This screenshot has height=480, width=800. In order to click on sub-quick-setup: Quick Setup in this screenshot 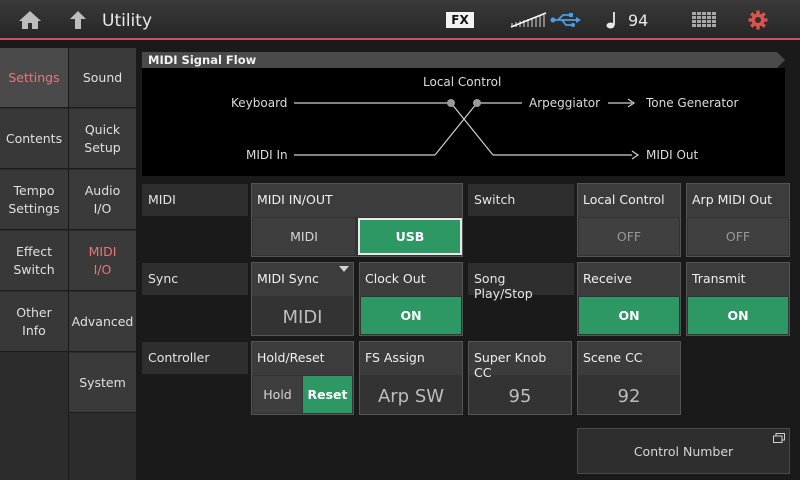, I will do `click(102, 139)`.